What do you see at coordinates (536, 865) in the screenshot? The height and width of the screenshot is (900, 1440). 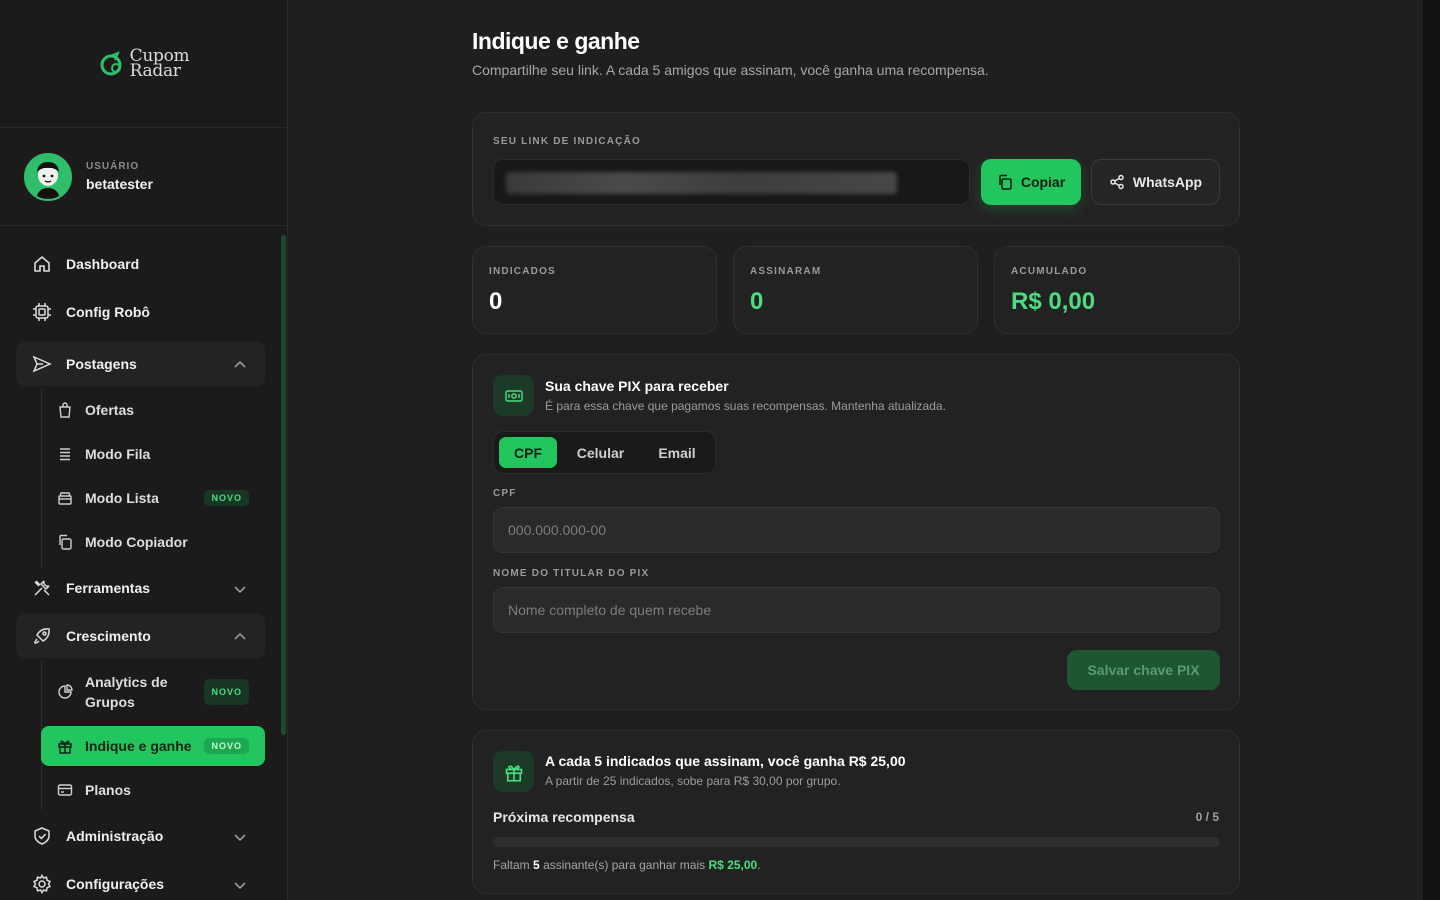 I see `remaining-count: 5` at bounding box center [536, 865].